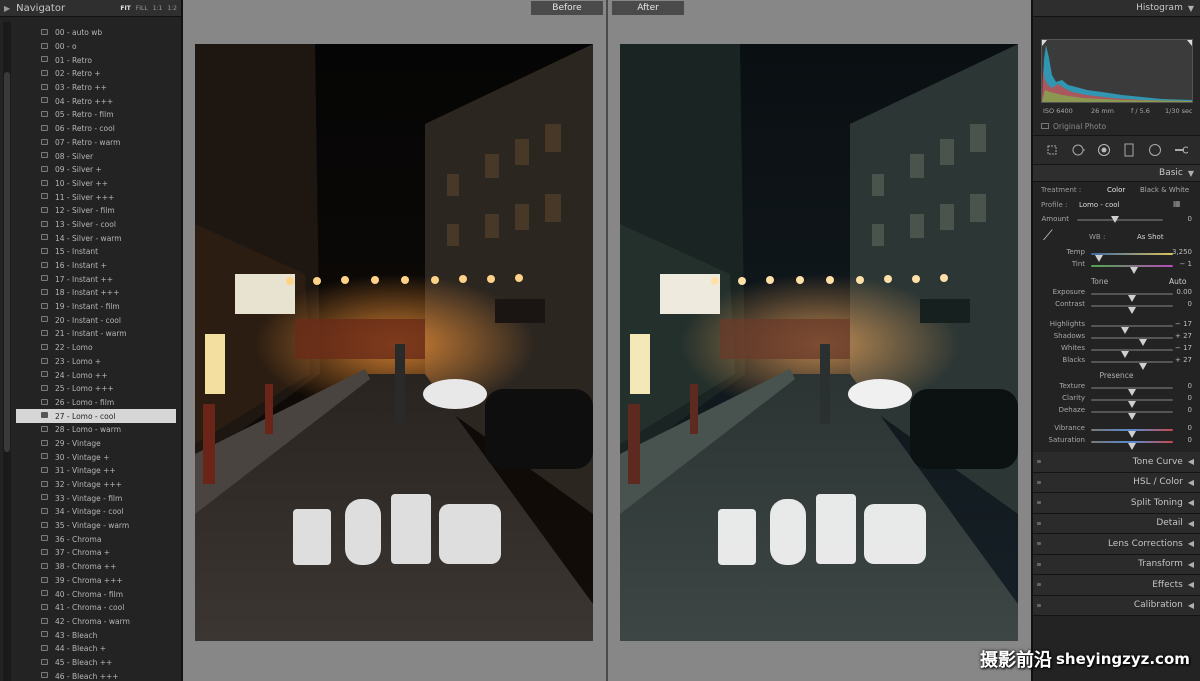 This screenshot has height=681, width=1200. I want to click on preset-item: 00 - auto wb, so click(96, 33).